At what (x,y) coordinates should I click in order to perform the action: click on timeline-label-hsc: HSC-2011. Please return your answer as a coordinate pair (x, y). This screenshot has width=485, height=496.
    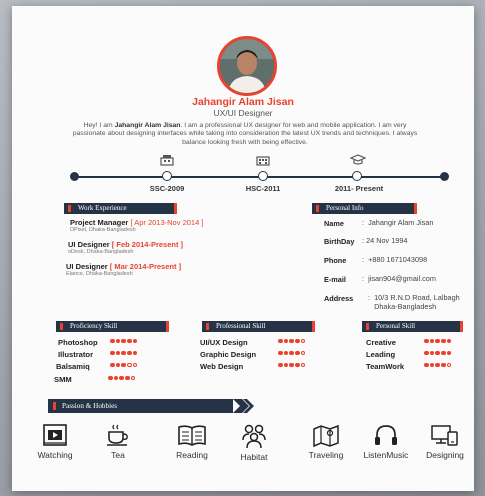
    Looking at the image, I should click on (263, 188).